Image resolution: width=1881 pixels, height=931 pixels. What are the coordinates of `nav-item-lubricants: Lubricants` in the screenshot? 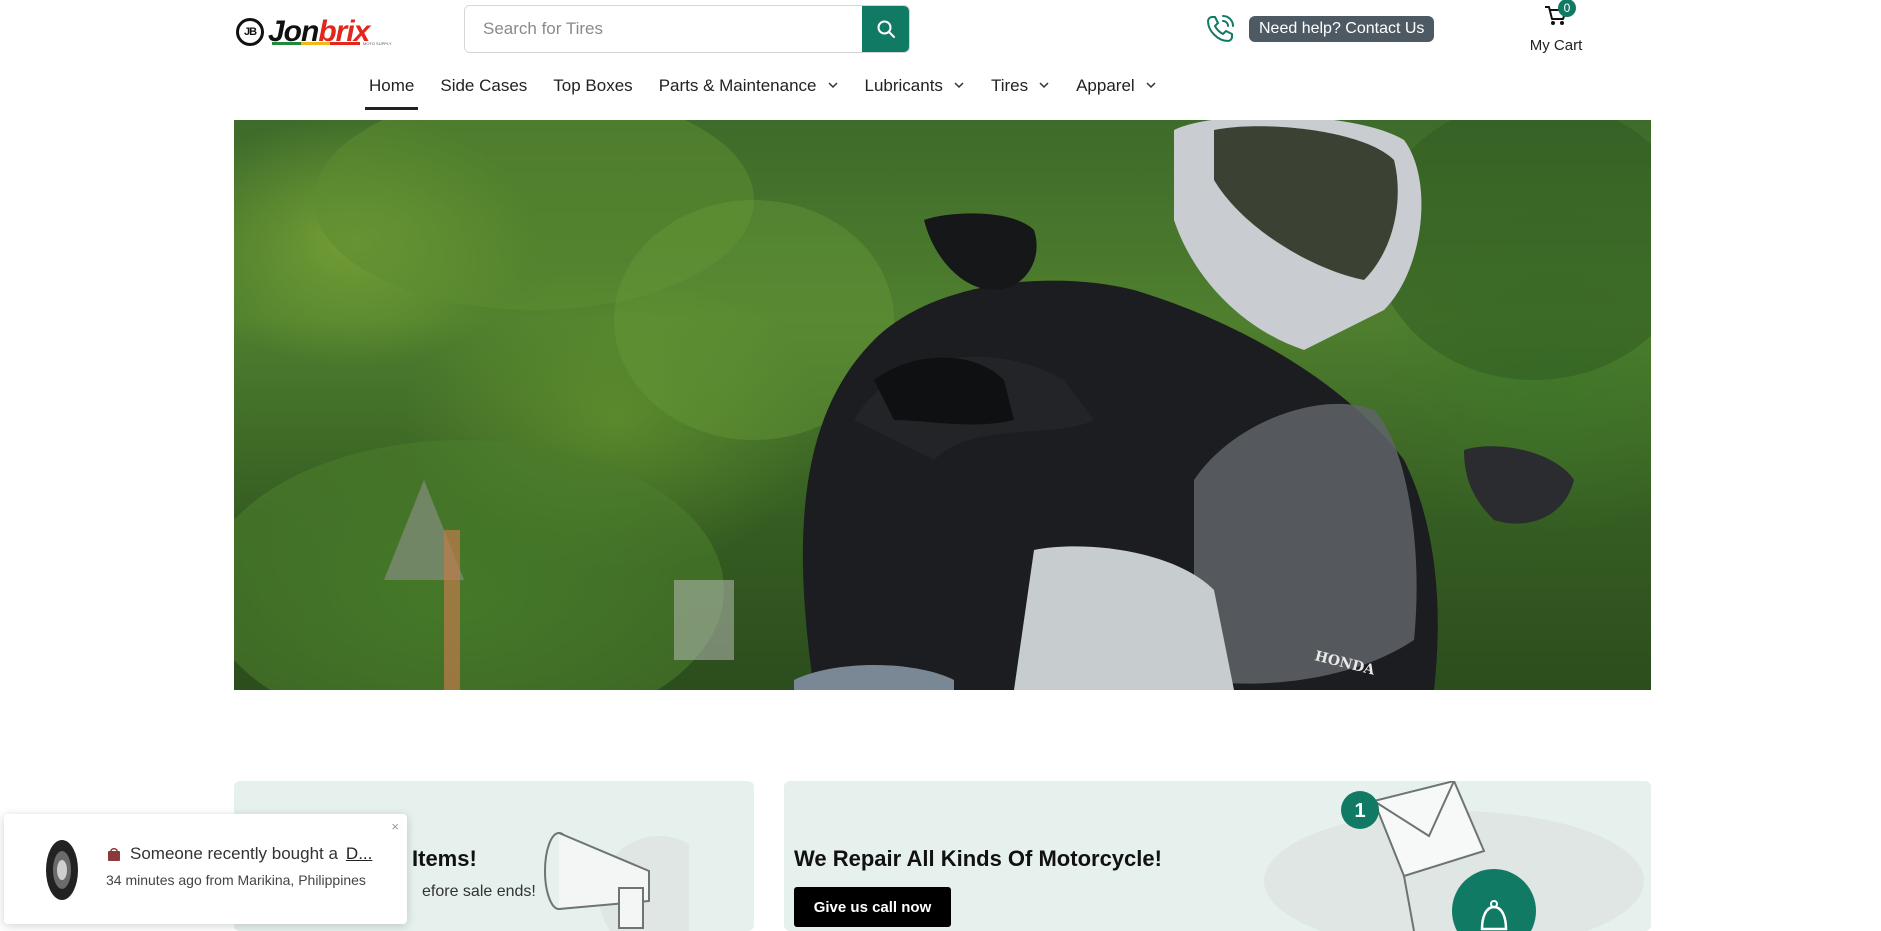 It's located at (915, 94).